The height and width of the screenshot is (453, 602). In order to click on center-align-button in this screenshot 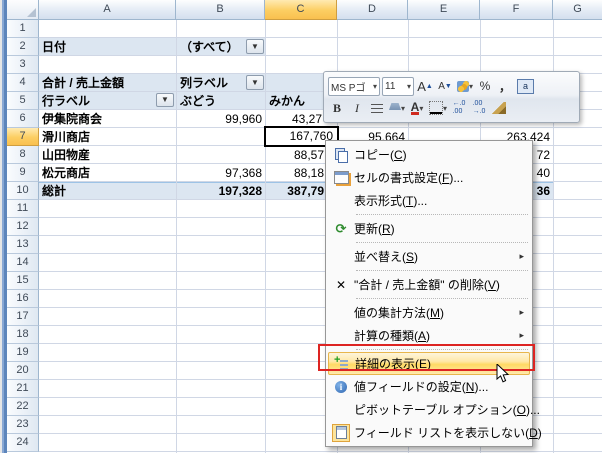, I will do `click(377, 108)`.